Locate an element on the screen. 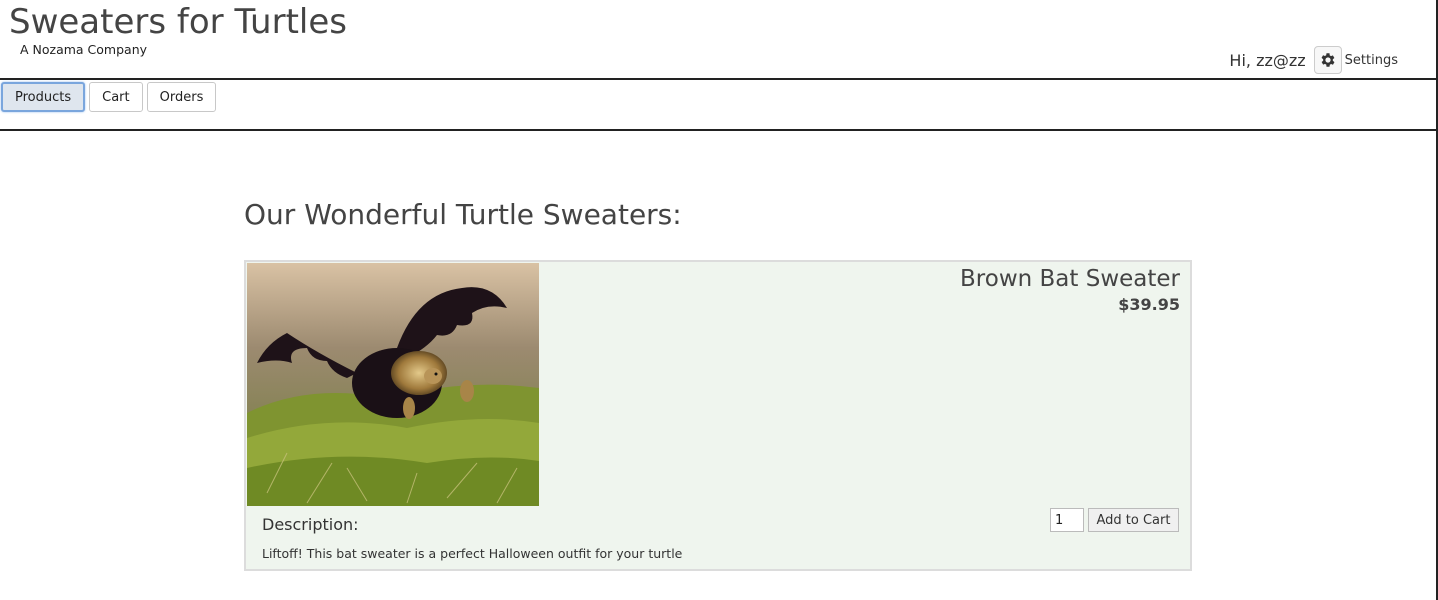 Image resolution: width=1438 pixels, height=600 pixels. settings-button: Settings is located at coordinates (1355, 60).